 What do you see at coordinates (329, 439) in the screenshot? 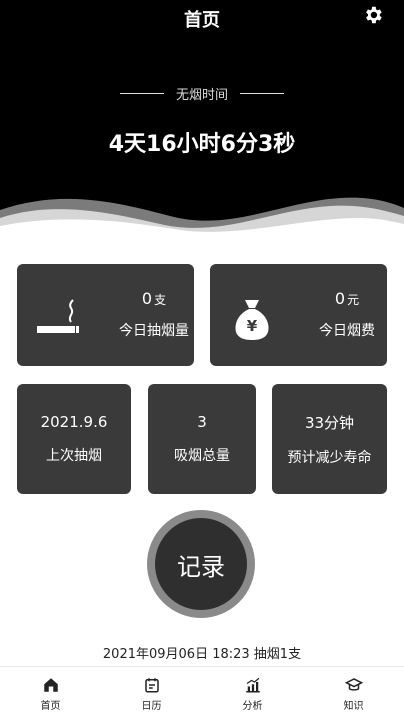
I see `life-reduced-card: 33分钟 预计减少寿命` at bounding box center [329, 439].